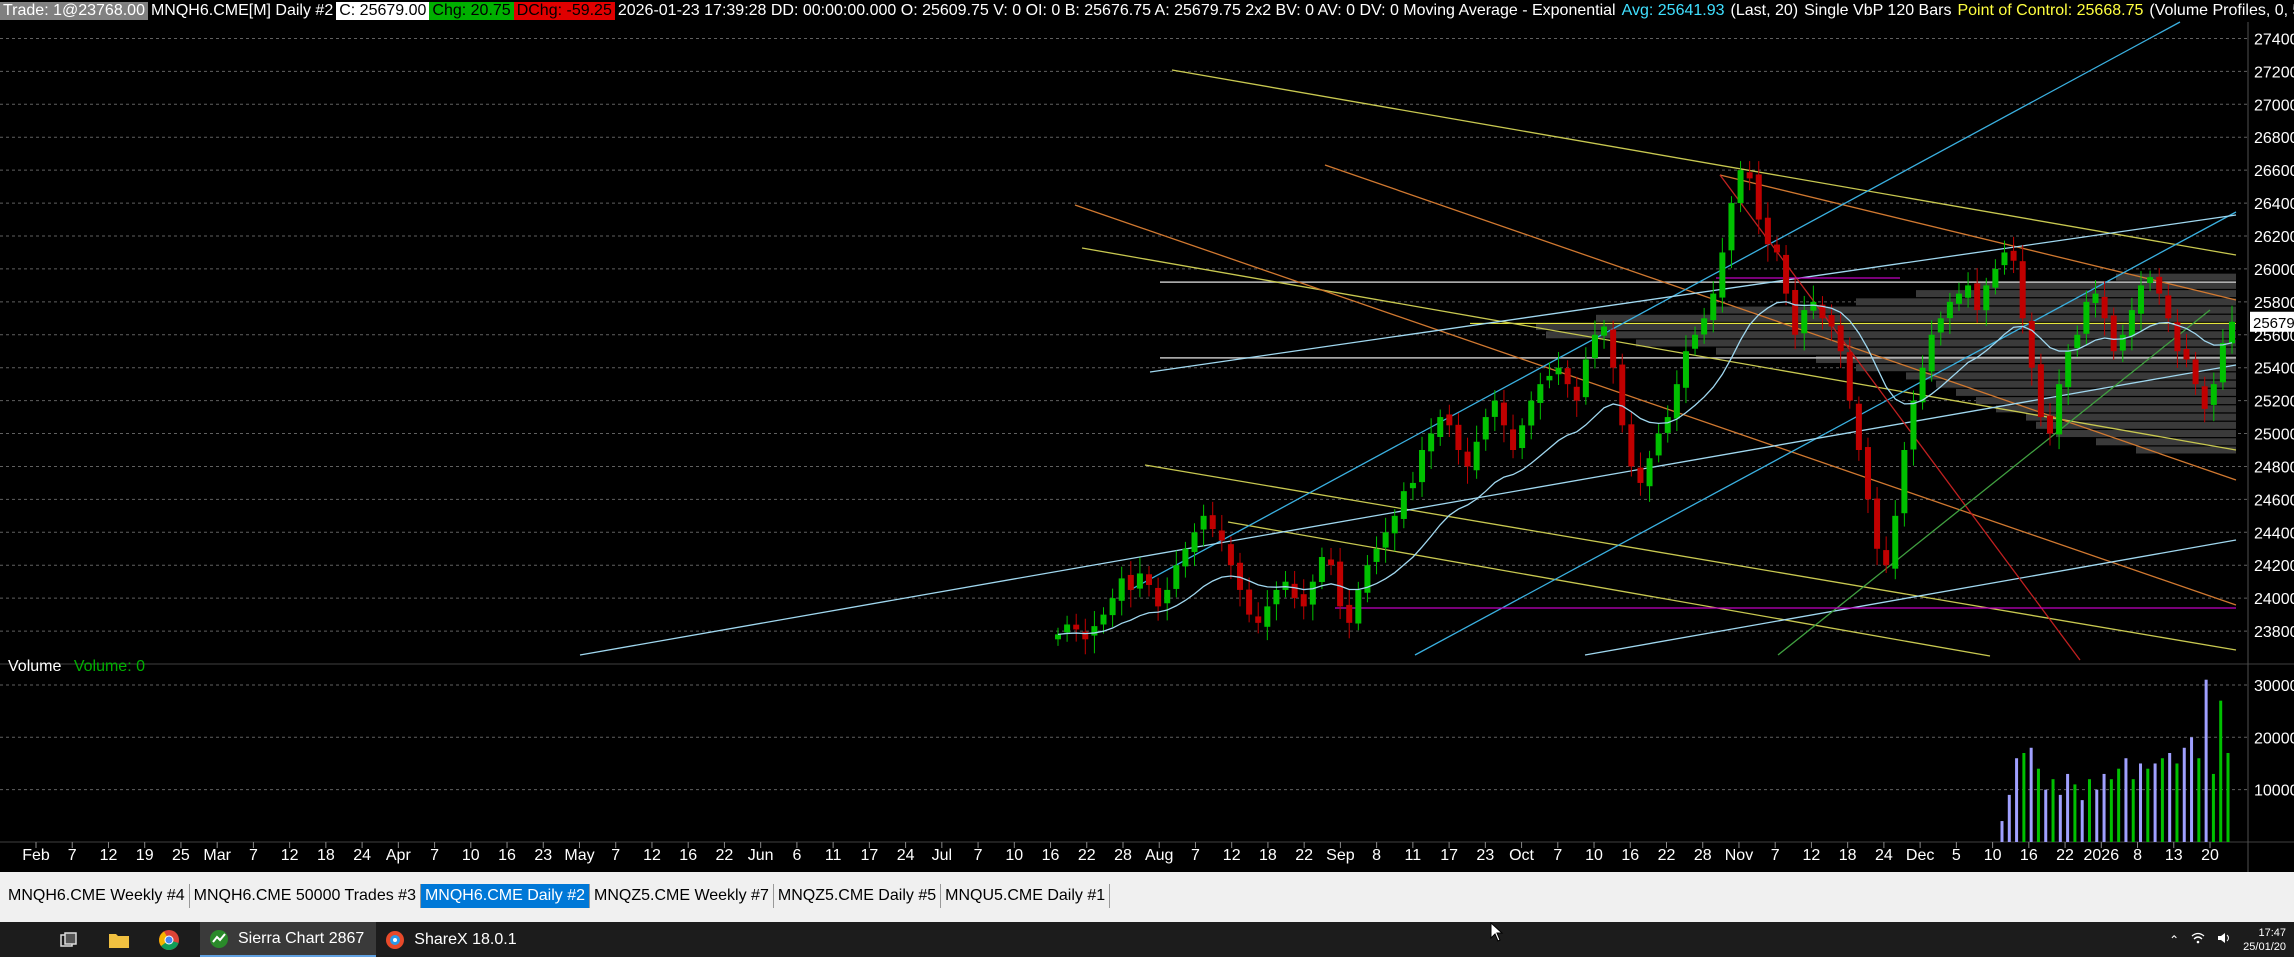  Describe the element at coordinates (2224, 939) in the screenshot. I see `speaker-icon` at that location.